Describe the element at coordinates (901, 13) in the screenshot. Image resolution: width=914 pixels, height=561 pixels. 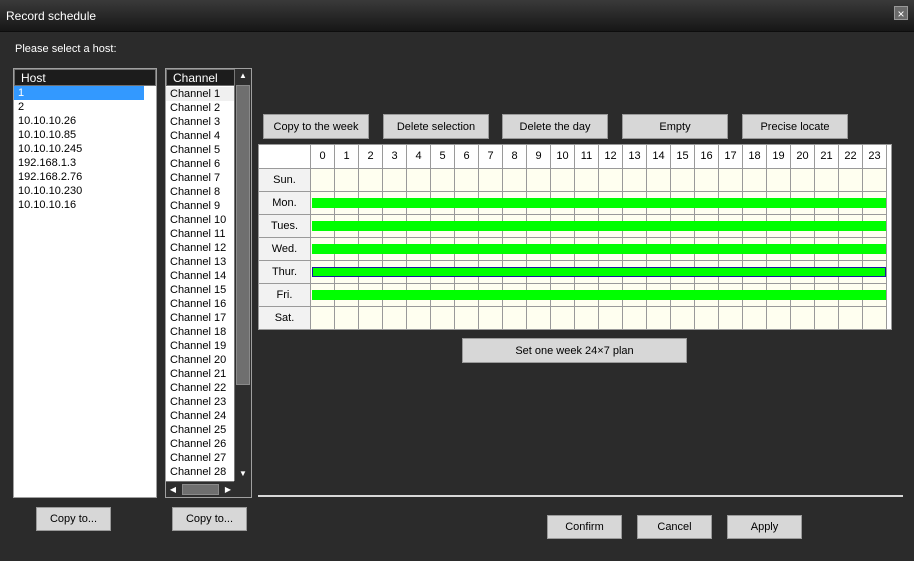
I see `close-icon: ×` at that location.